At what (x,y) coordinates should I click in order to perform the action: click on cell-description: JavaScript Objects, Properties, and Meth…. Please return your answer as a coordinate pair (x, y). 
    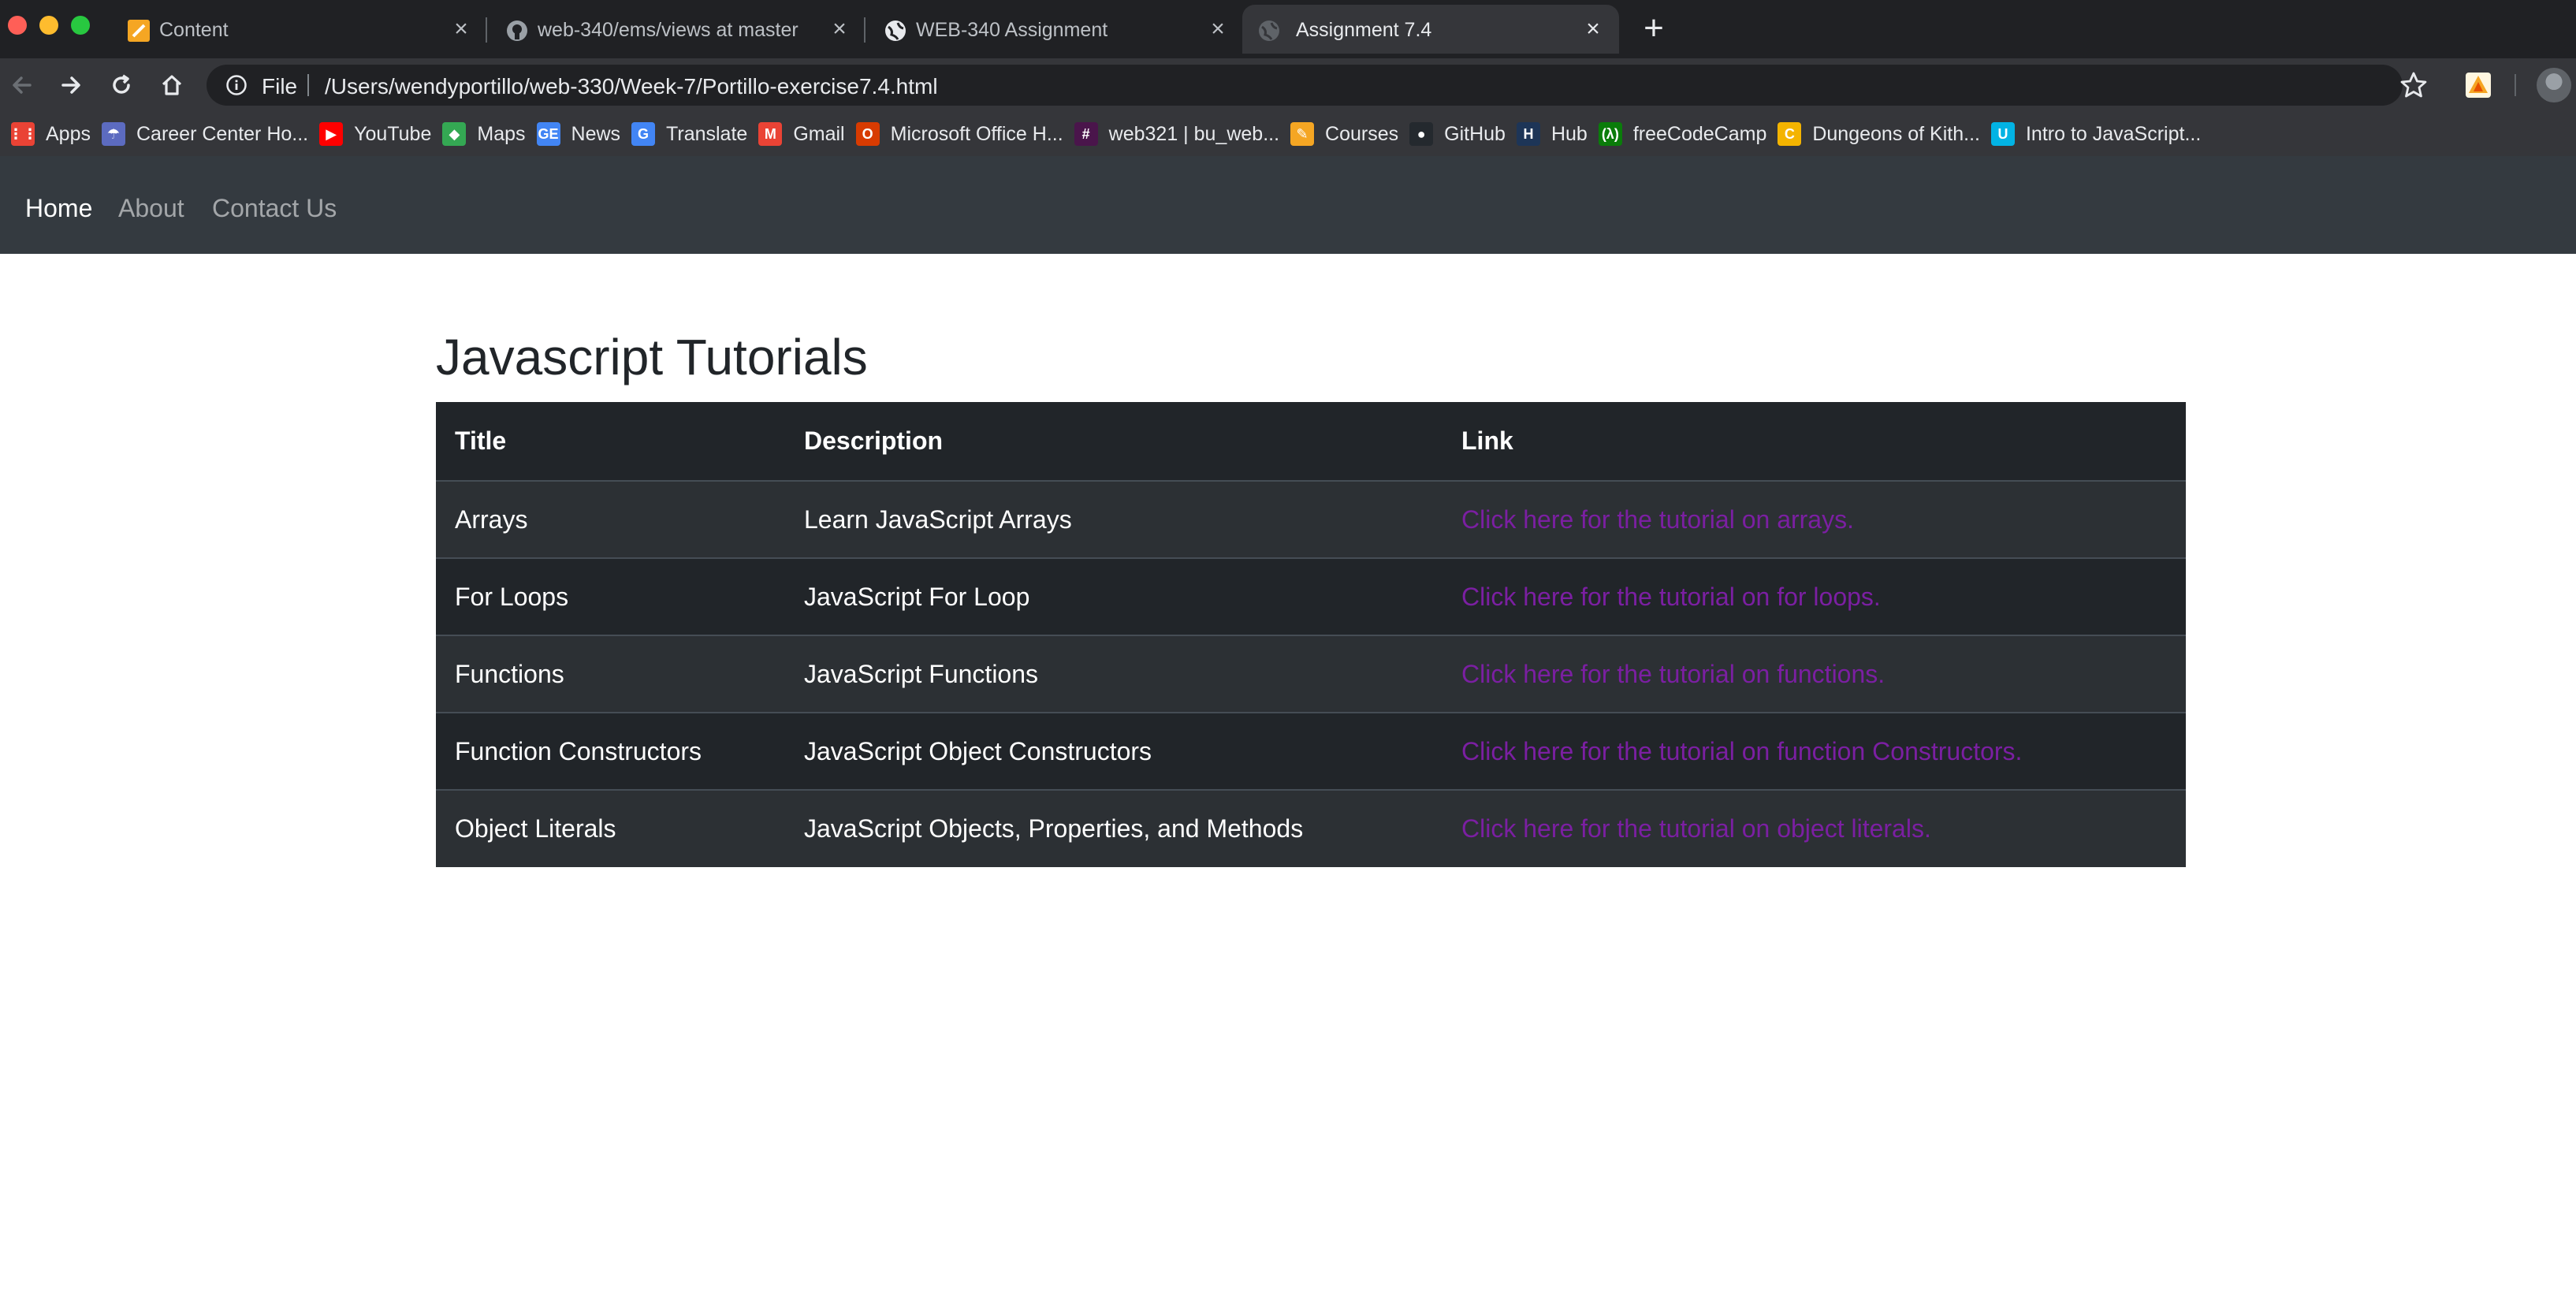
    Looking at the image, I should click on (1113, 828).